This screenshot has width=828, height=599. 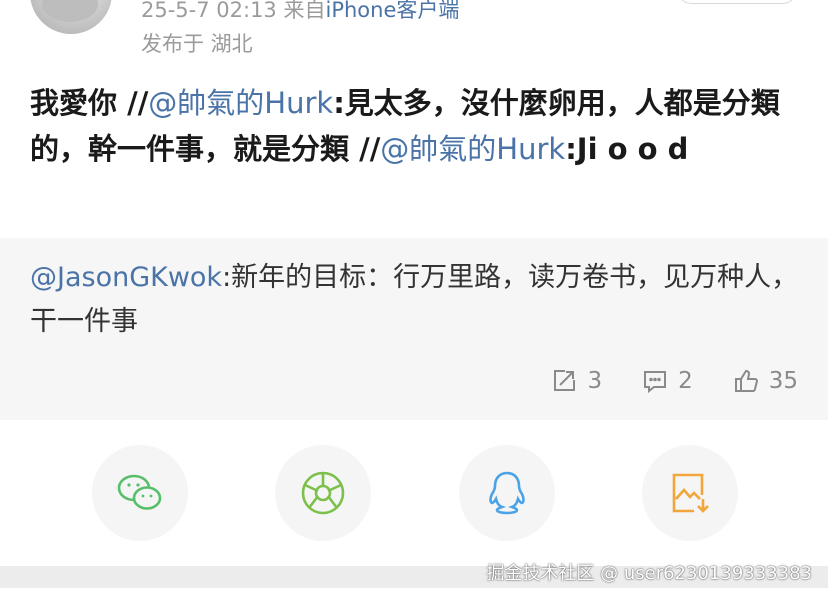 What do you see at coordinates (392, 11) in the screenshot?
I see `source-link: iPhone客户端` at bounding box center [392, 11].